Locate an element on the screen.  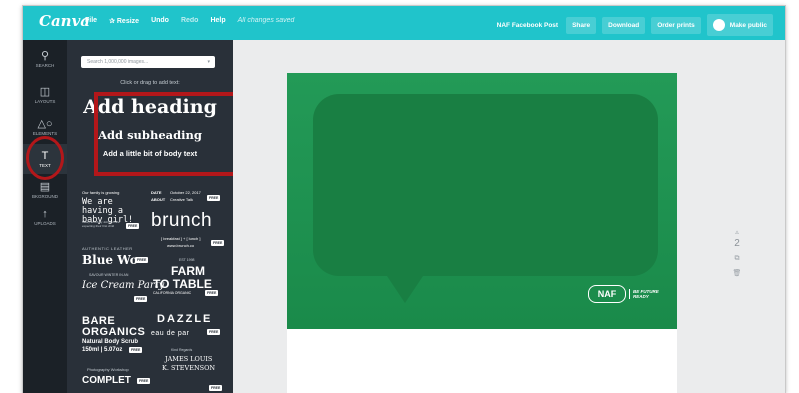
template-brunch: brunch is located at coordinates (181, 221).